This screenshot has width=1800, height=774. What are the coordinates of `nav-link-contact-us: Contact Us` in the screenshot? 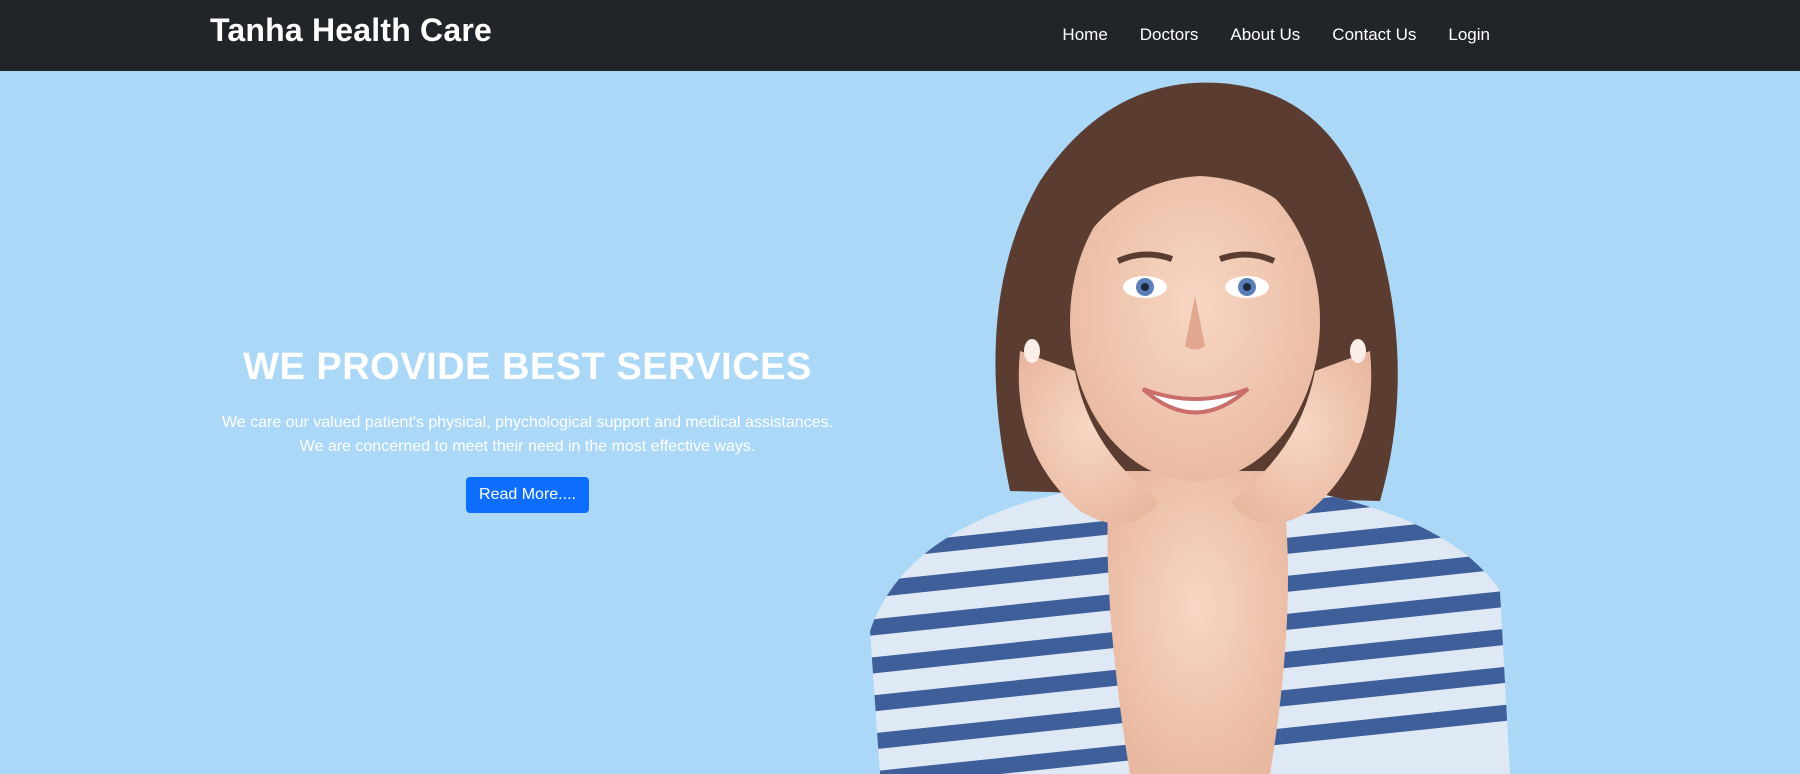 It's located at (1374, 35).